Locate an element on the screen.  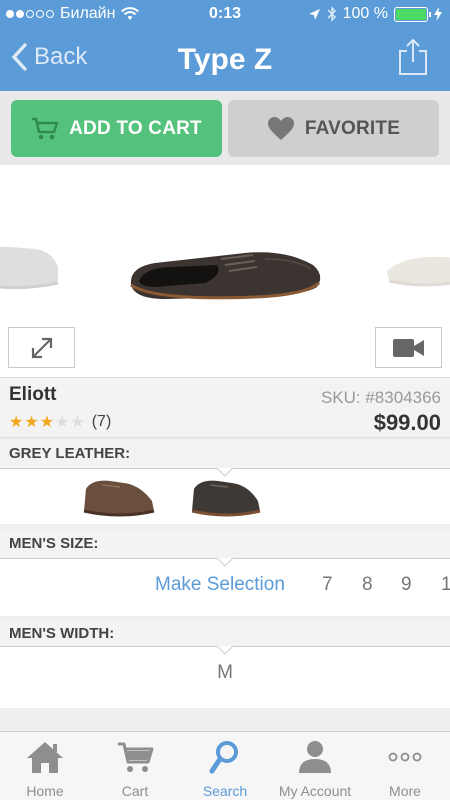
video-camera-icon is located at coordinates (408, 347).